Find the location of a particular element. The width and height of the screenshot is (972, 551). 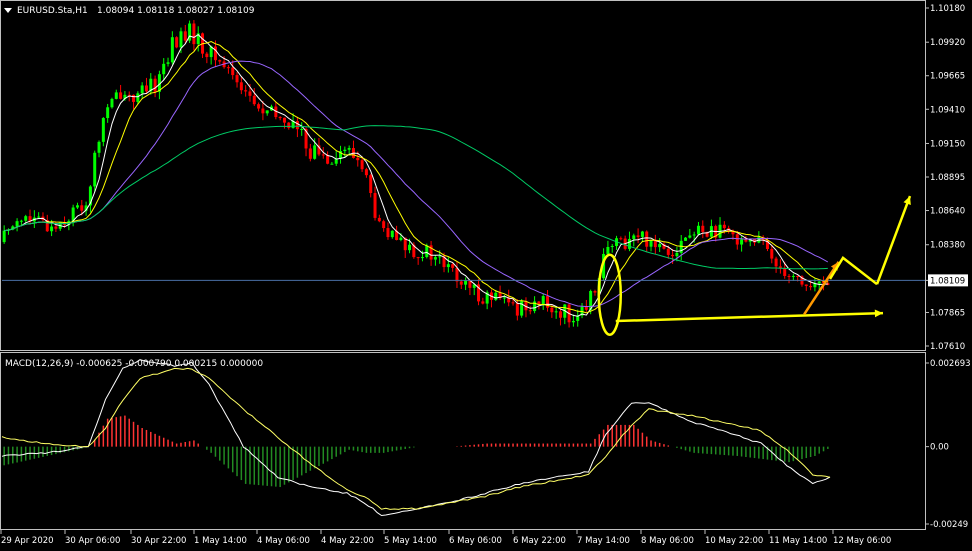

time-tick-label: 4 May 06:00 is located at coordinates (283, 541).